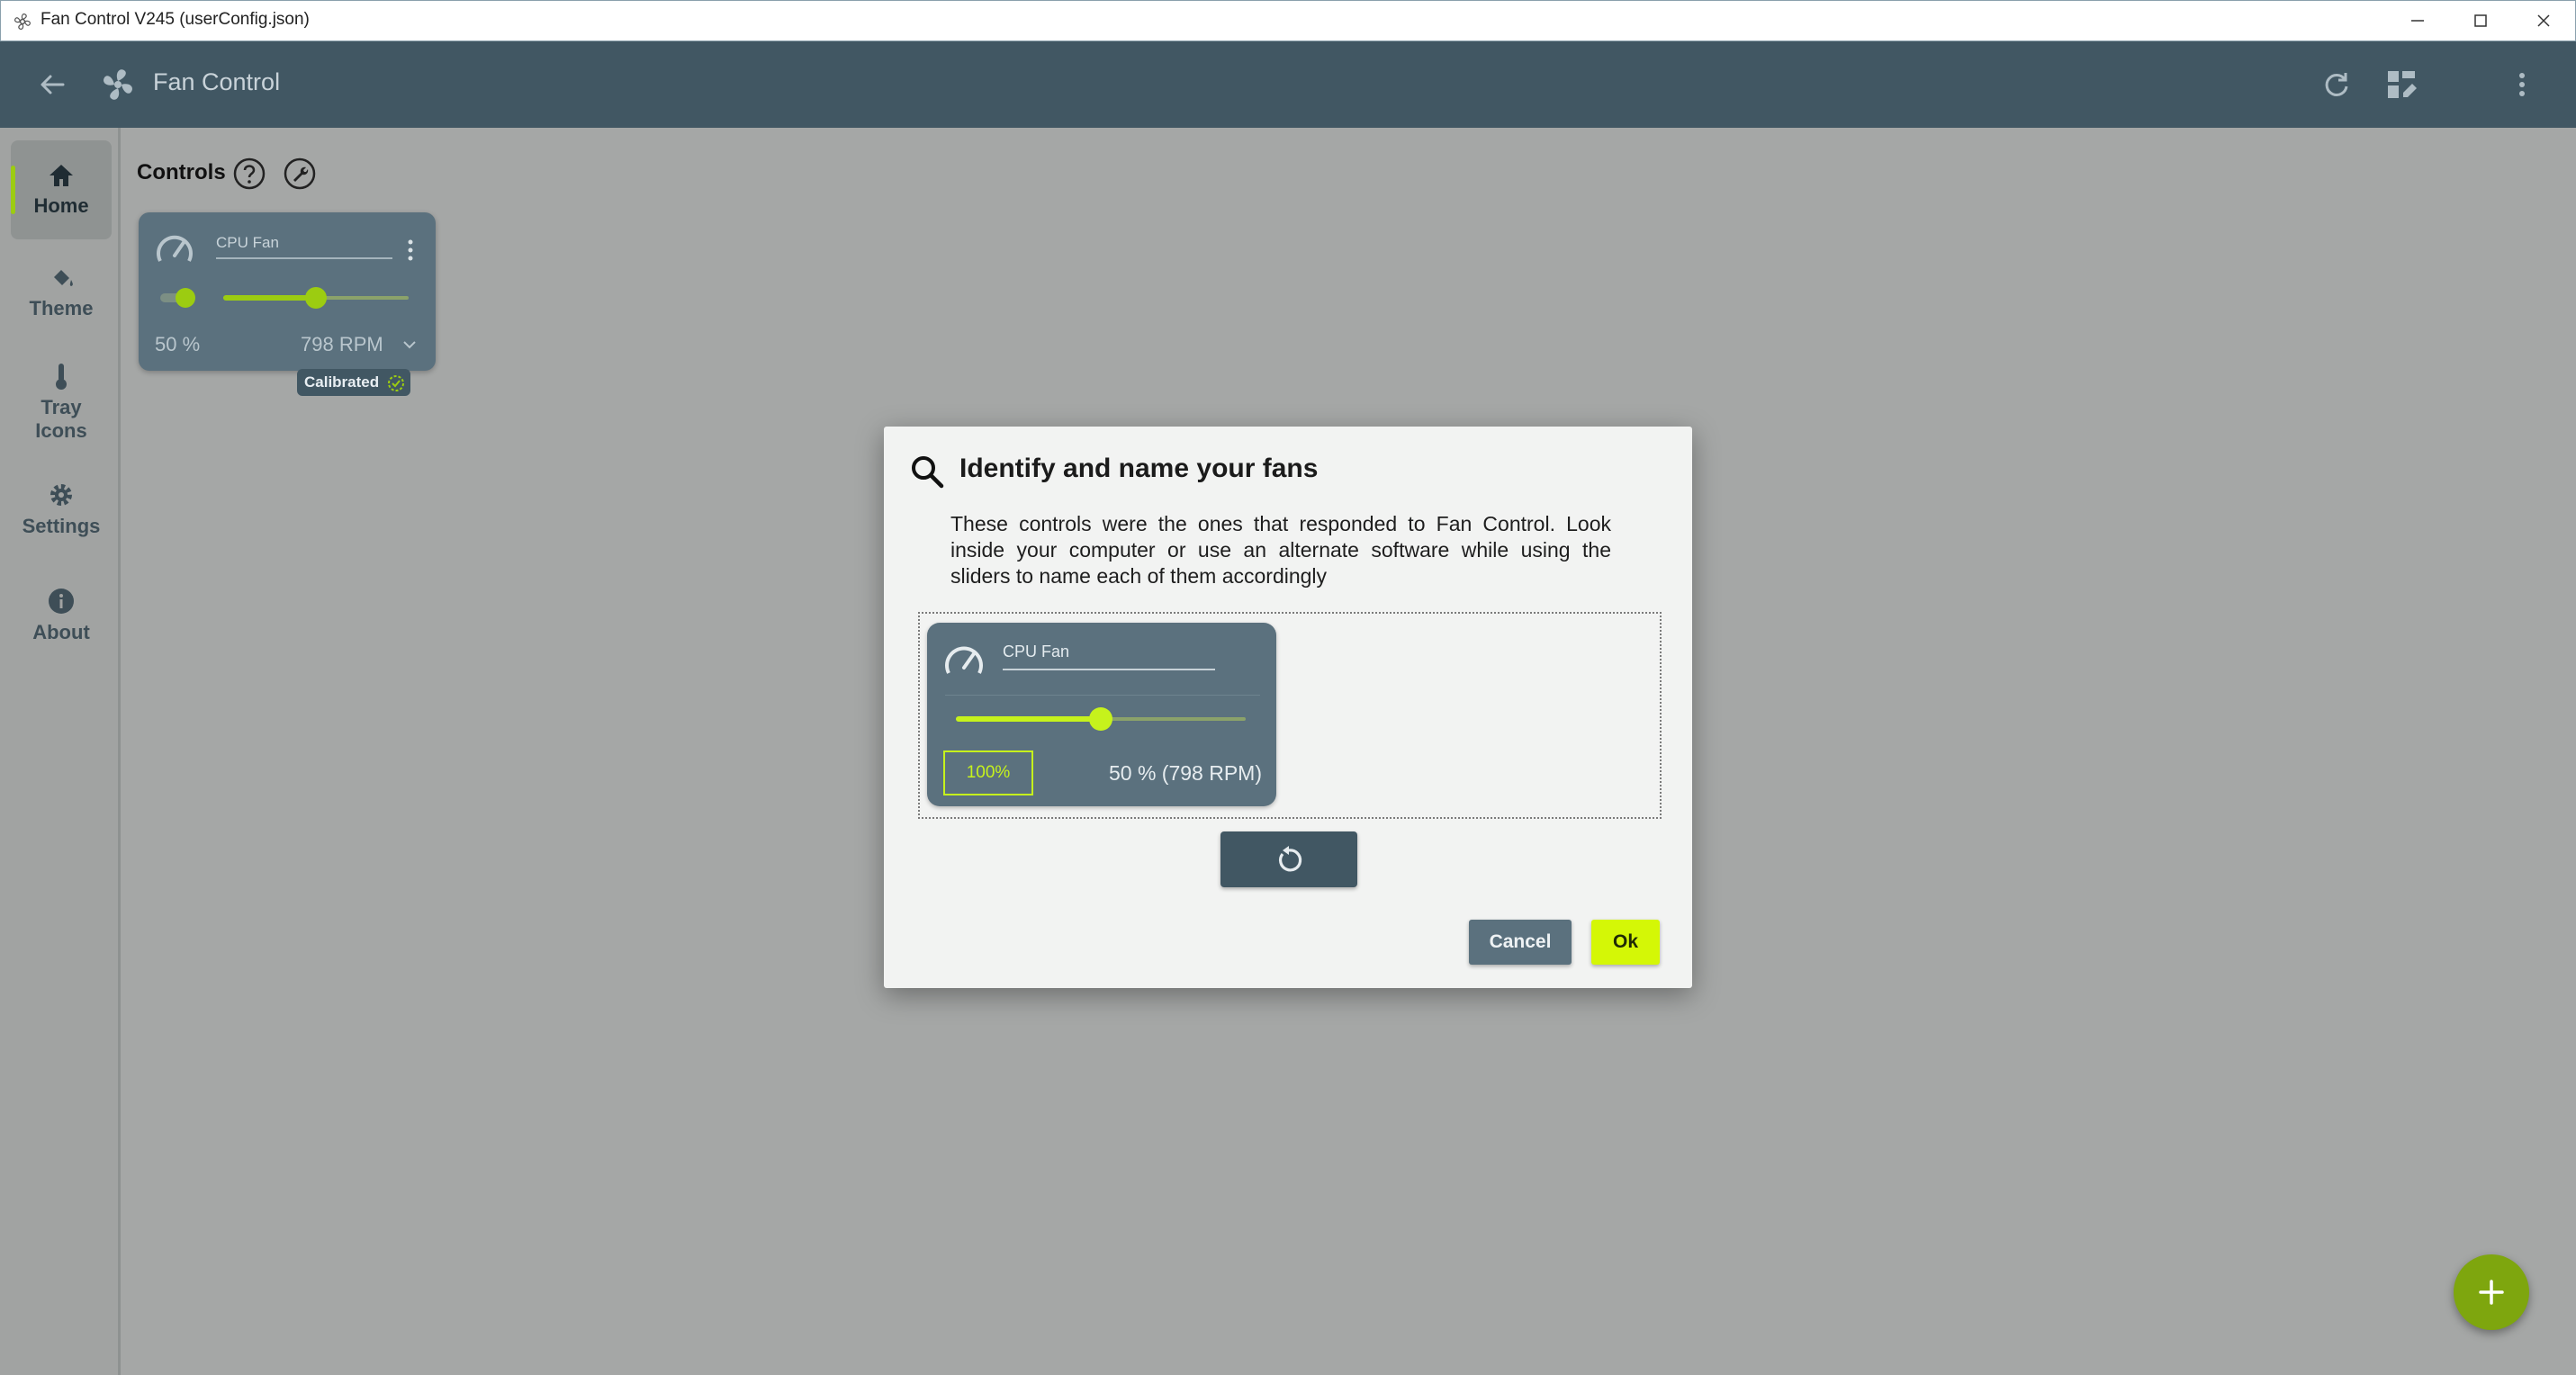 The width and height of the screenshot is (2576, 1375). Describe the element at coordinates (181, 172) in the screenshot. I see `controls-title: Controls` at that location.